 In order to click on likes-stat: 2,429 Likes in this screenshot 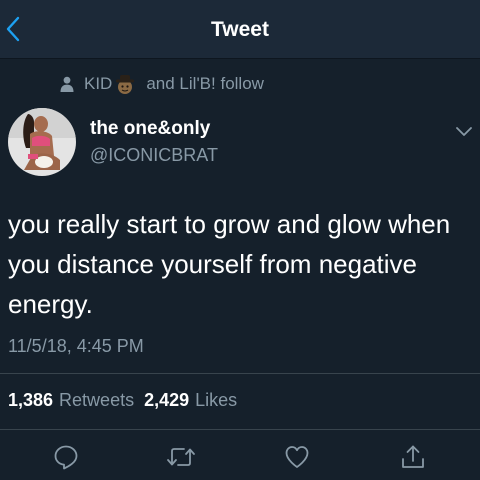, I will do `click(190, 400)`.